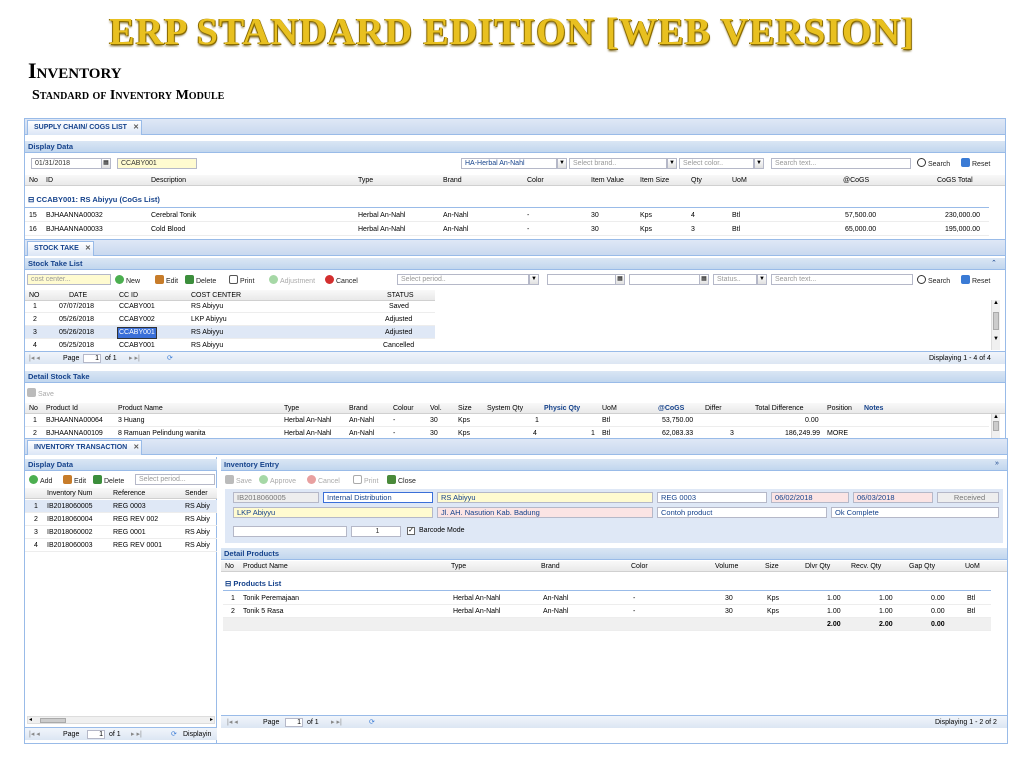 The height and width of the screenshot is (768, 1024). I want to click on col-header: Notes, so click(873, 408).